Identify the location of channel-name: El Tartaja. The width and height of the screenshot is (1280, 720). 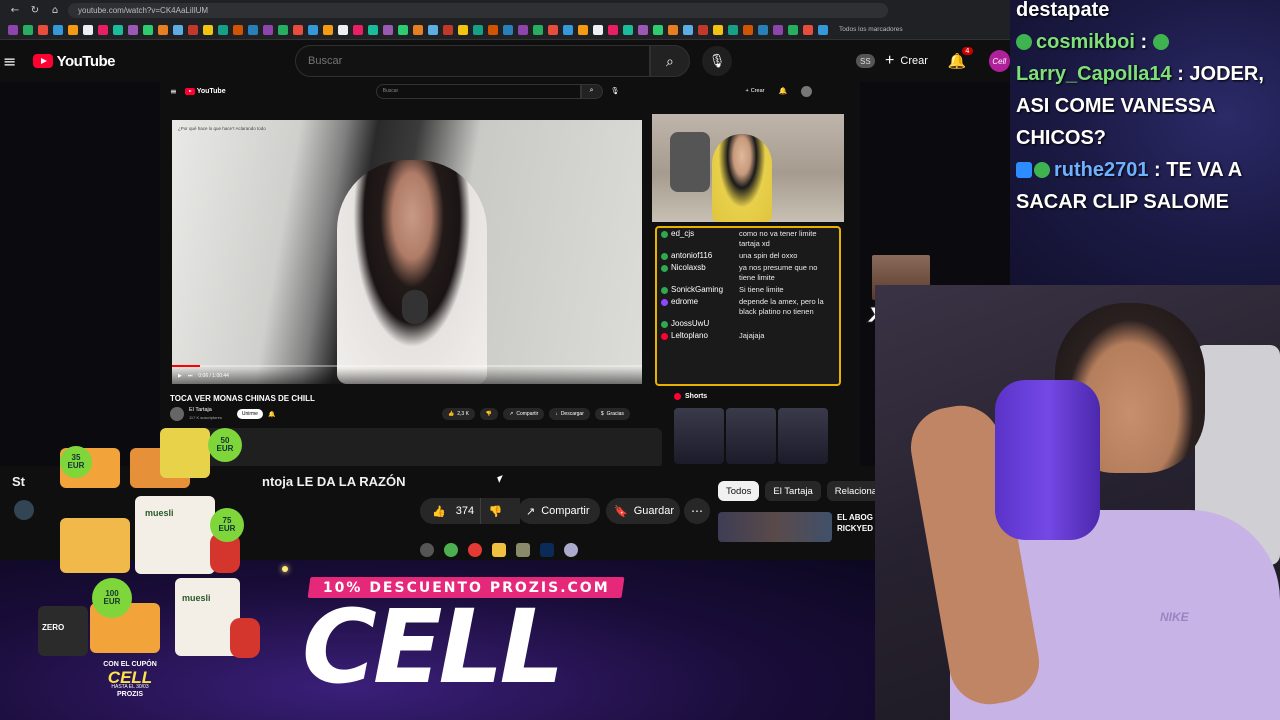
(205, 410).